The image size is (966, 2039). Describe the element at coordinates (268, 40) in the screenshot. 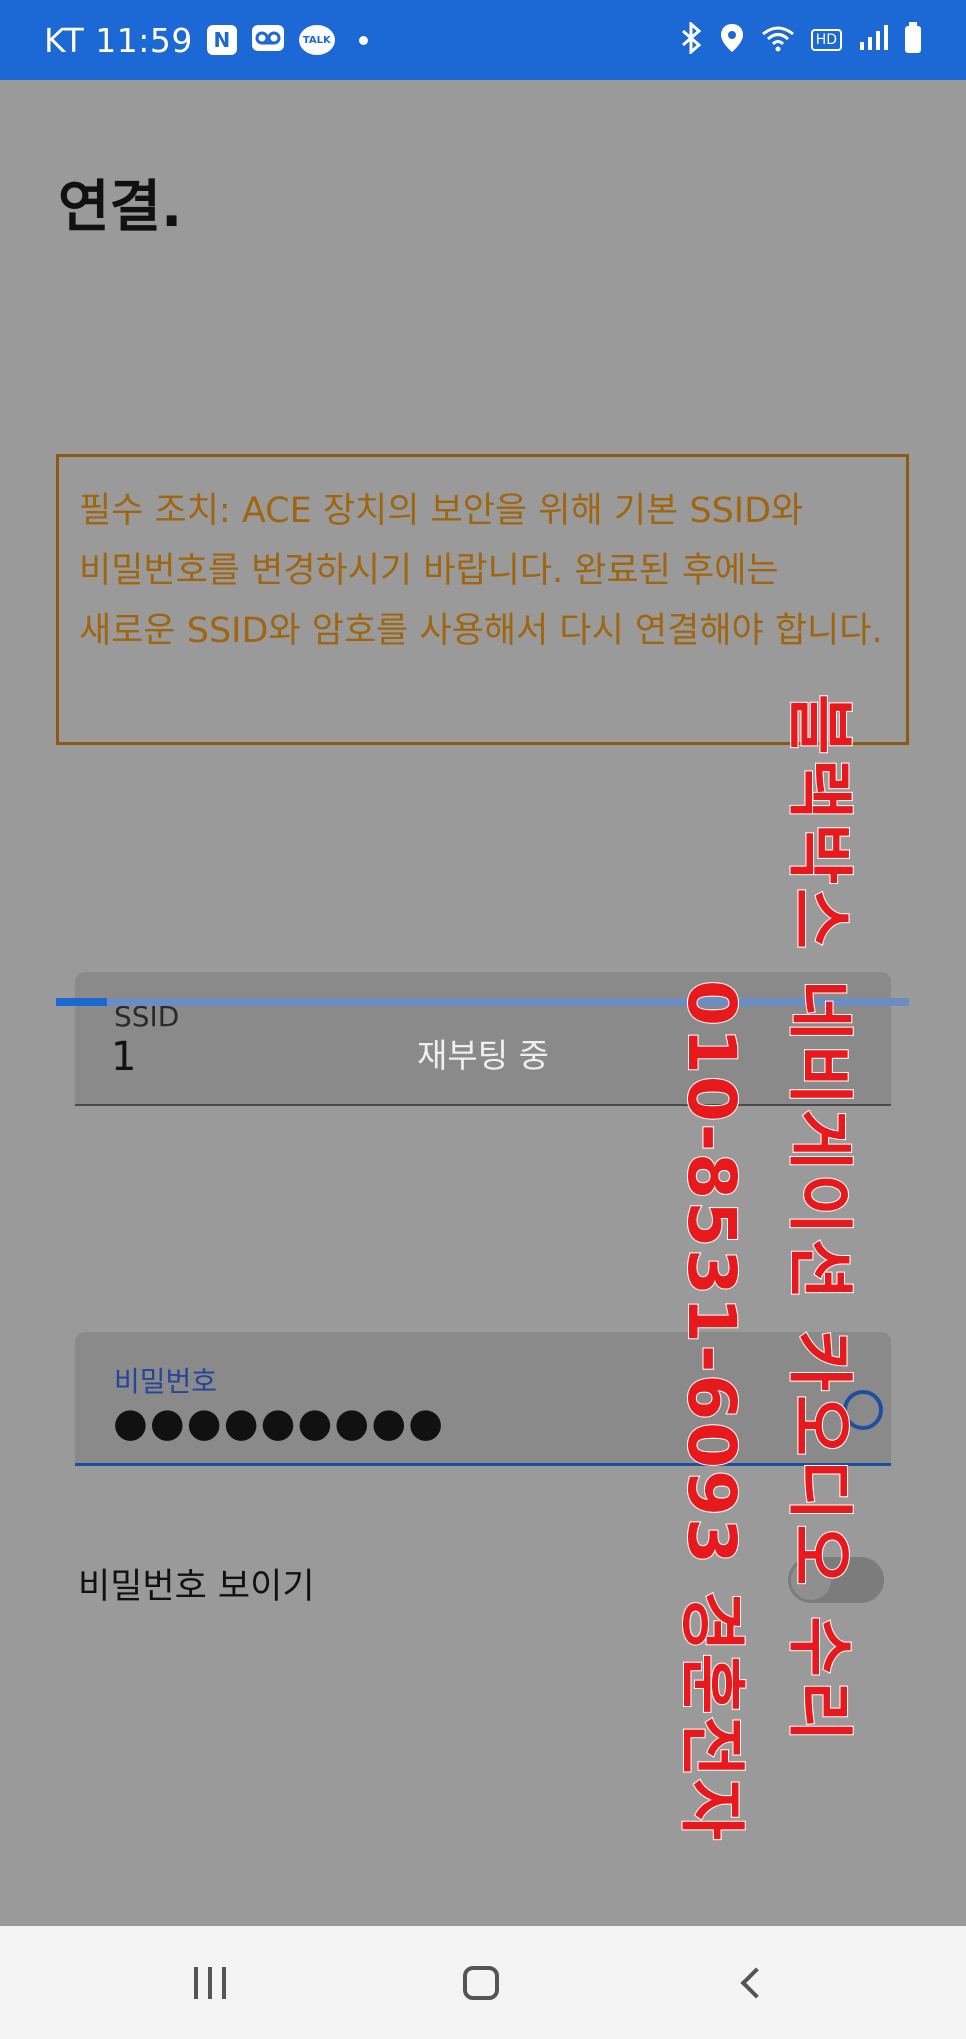

I see `voicemail-icon` at that location.